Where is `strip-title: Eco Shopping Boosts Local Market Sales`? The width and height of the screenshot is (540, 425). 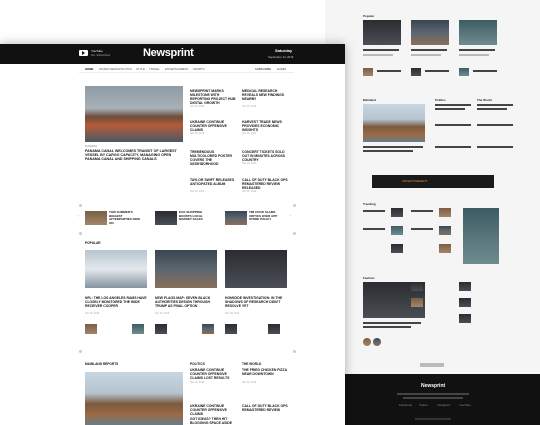 strip-title: Eco Shopping Boosts Local Market Sales is located at coordinates (197, 216).